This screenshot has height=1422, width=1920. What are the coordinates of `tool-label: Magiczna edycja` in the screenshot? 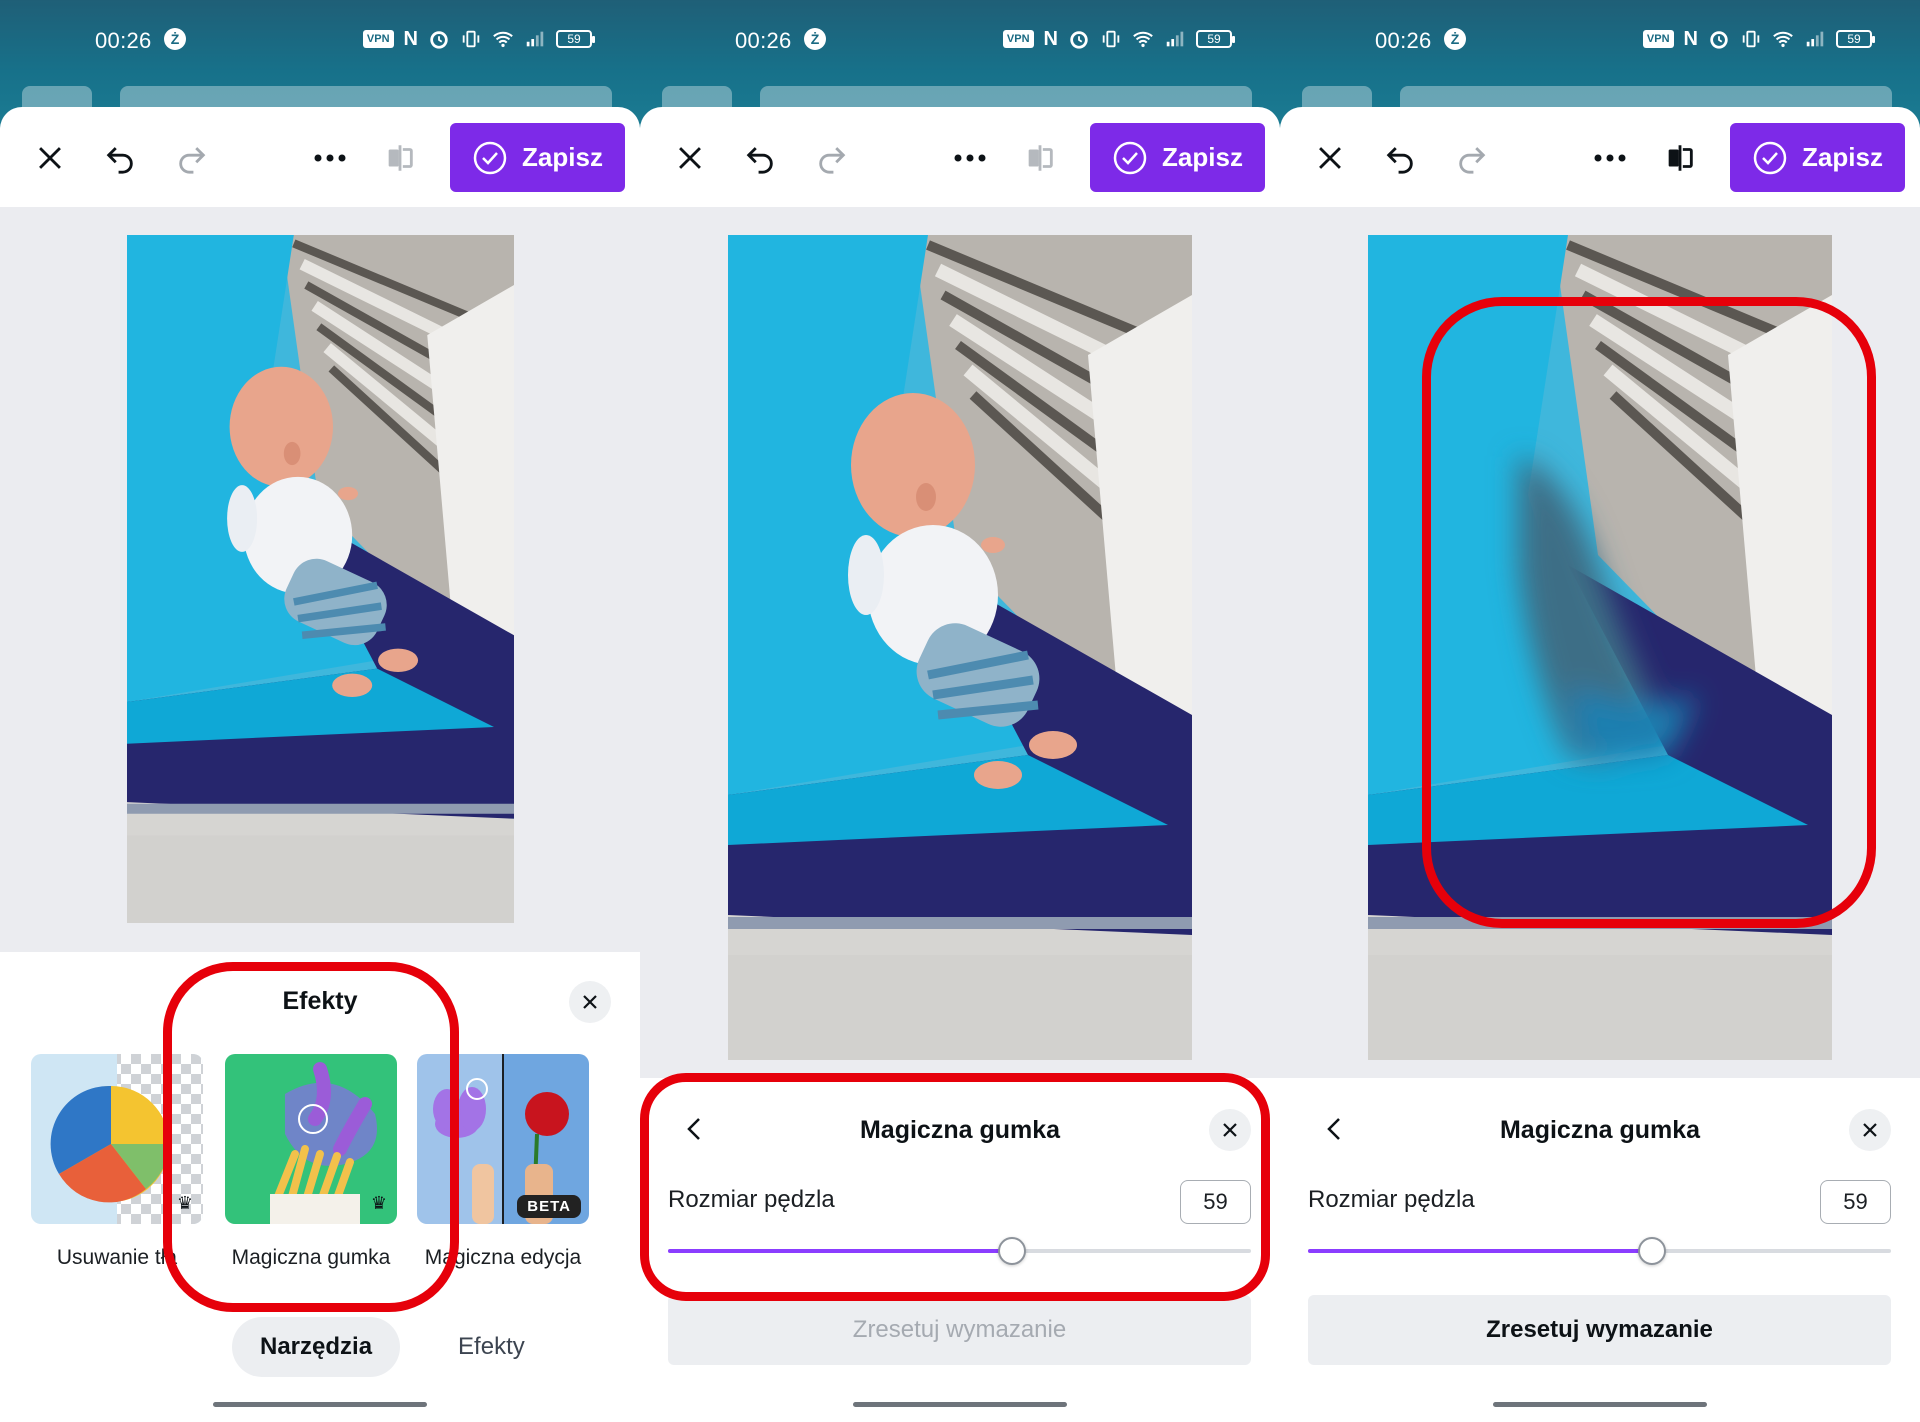 It's located at (503, 1257).